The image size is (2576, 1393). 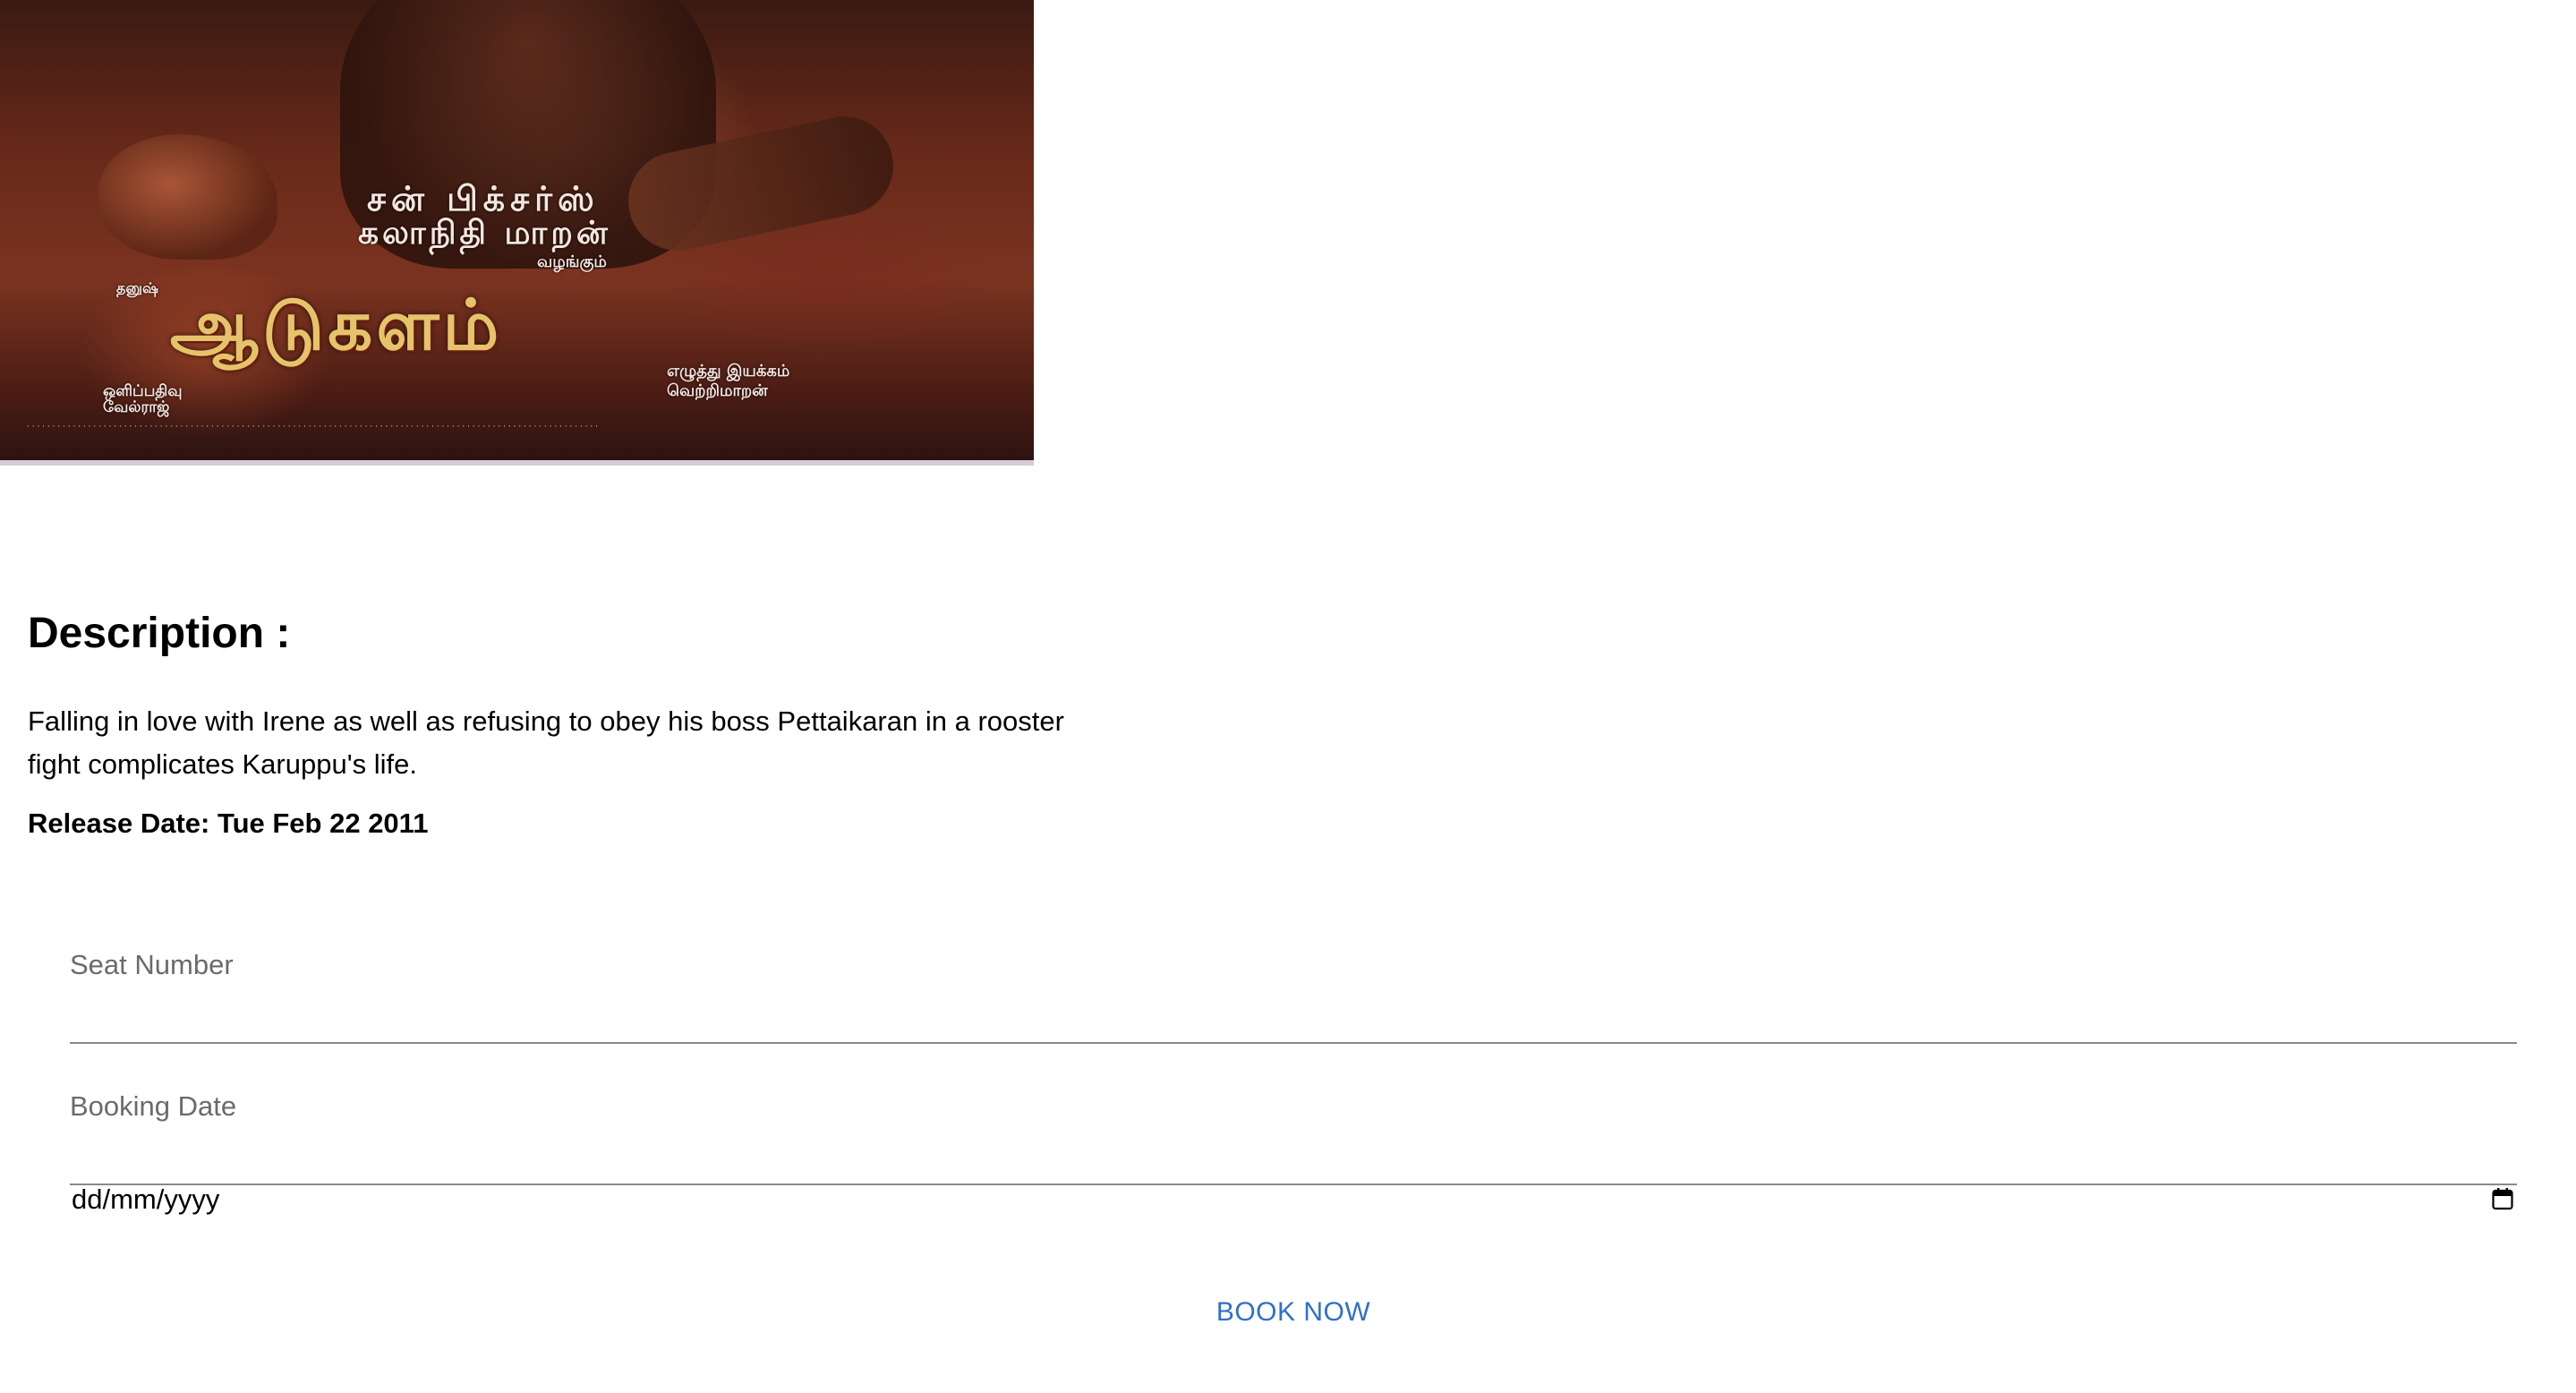 What do you see at coordinates (152, 964) in the screenshot?
I see `seat-number-label: Seat Number` at bounding box center [152, 964].